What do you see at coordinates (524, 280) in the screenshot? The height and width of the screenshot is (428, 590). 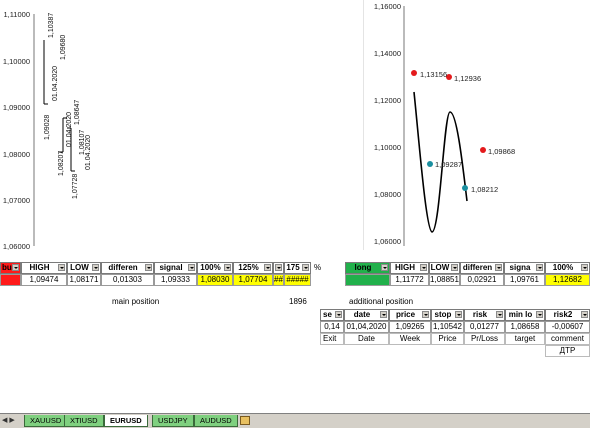 I see `cell-signal: 1,09761` at bounding box center [524, 280].